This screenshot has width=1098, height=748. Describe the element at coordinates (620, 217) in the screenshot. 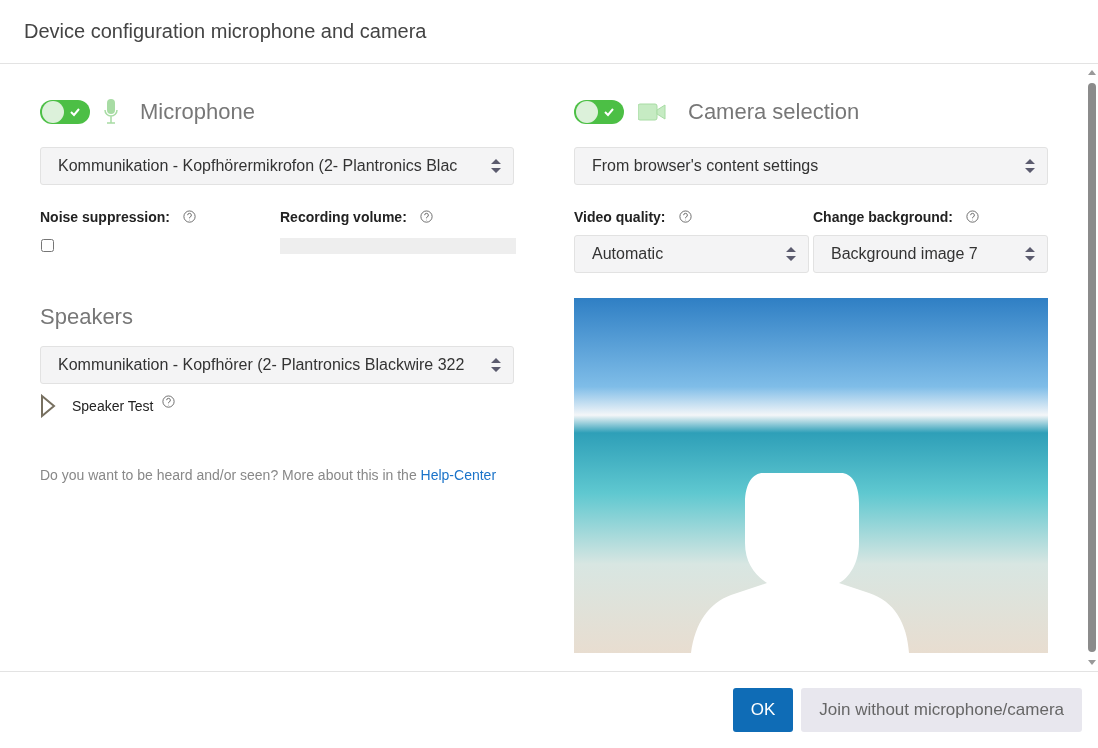

I see `field-label: Video quality:` at that location.